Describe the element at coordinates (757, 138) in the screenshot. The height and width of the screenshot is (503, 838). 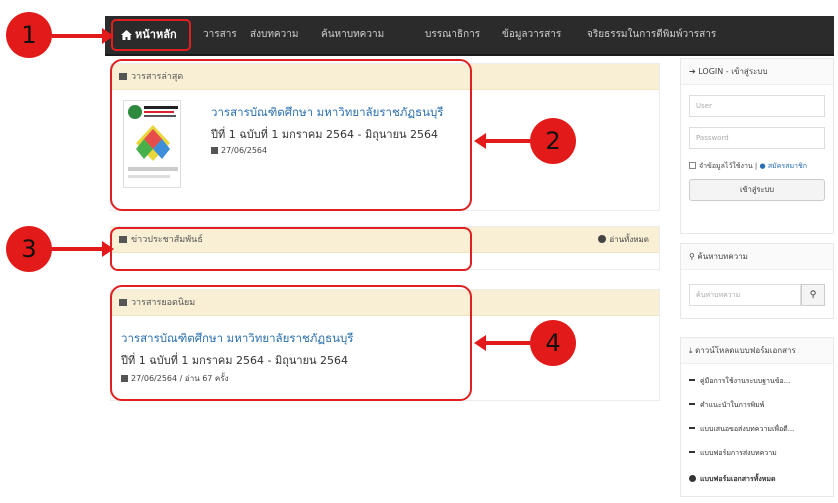
I see `password-input: Password` at that location.